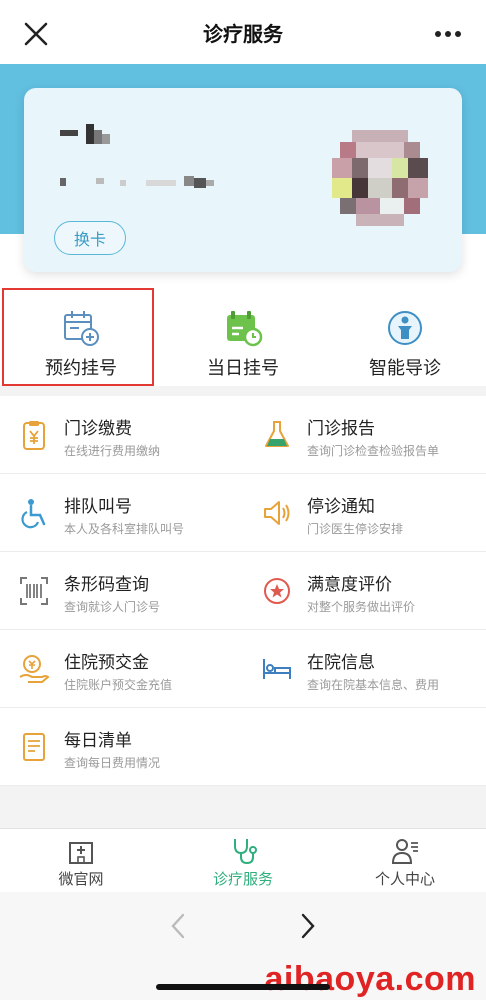 Image resolution: width=486 pixels, height=1000 pixels. I want to click on service-queue: 排队叫号 本人及各科室排队叫号, so click(121, 513).